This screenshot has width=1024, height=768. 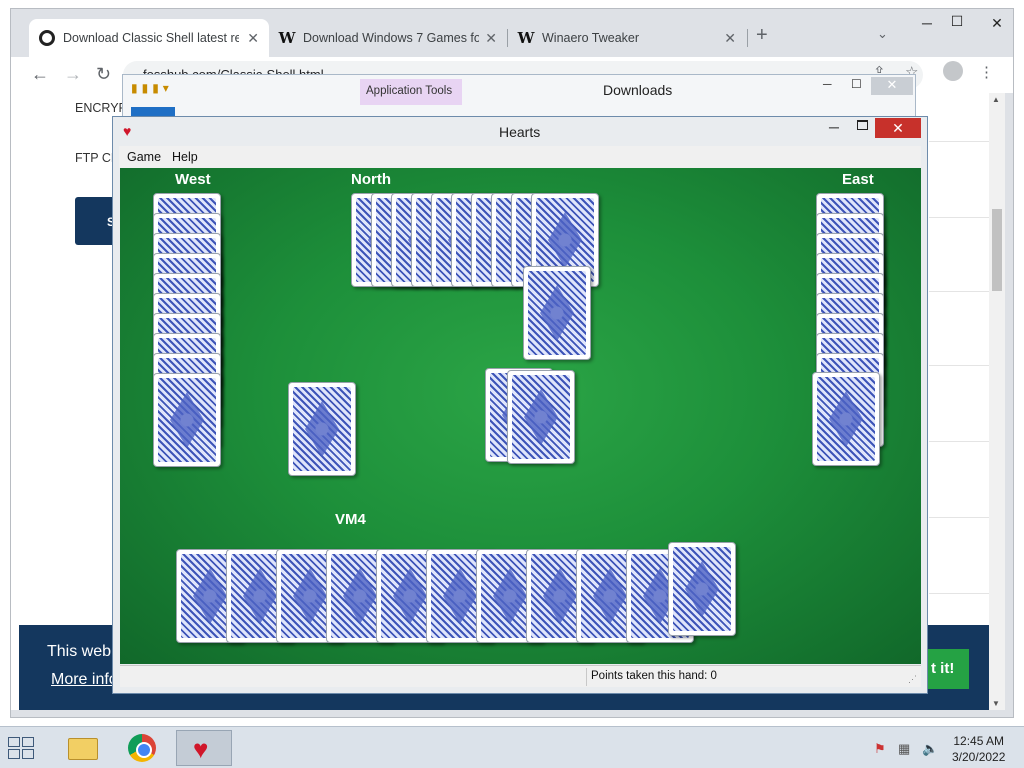 I want to click on east-card, so click(x=846, y=419).